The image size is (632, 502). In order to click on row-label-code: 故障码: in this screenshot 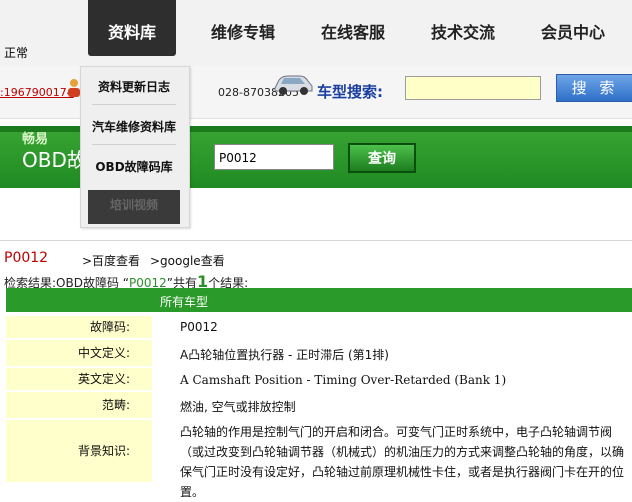, I will do `click(79, 327)`.